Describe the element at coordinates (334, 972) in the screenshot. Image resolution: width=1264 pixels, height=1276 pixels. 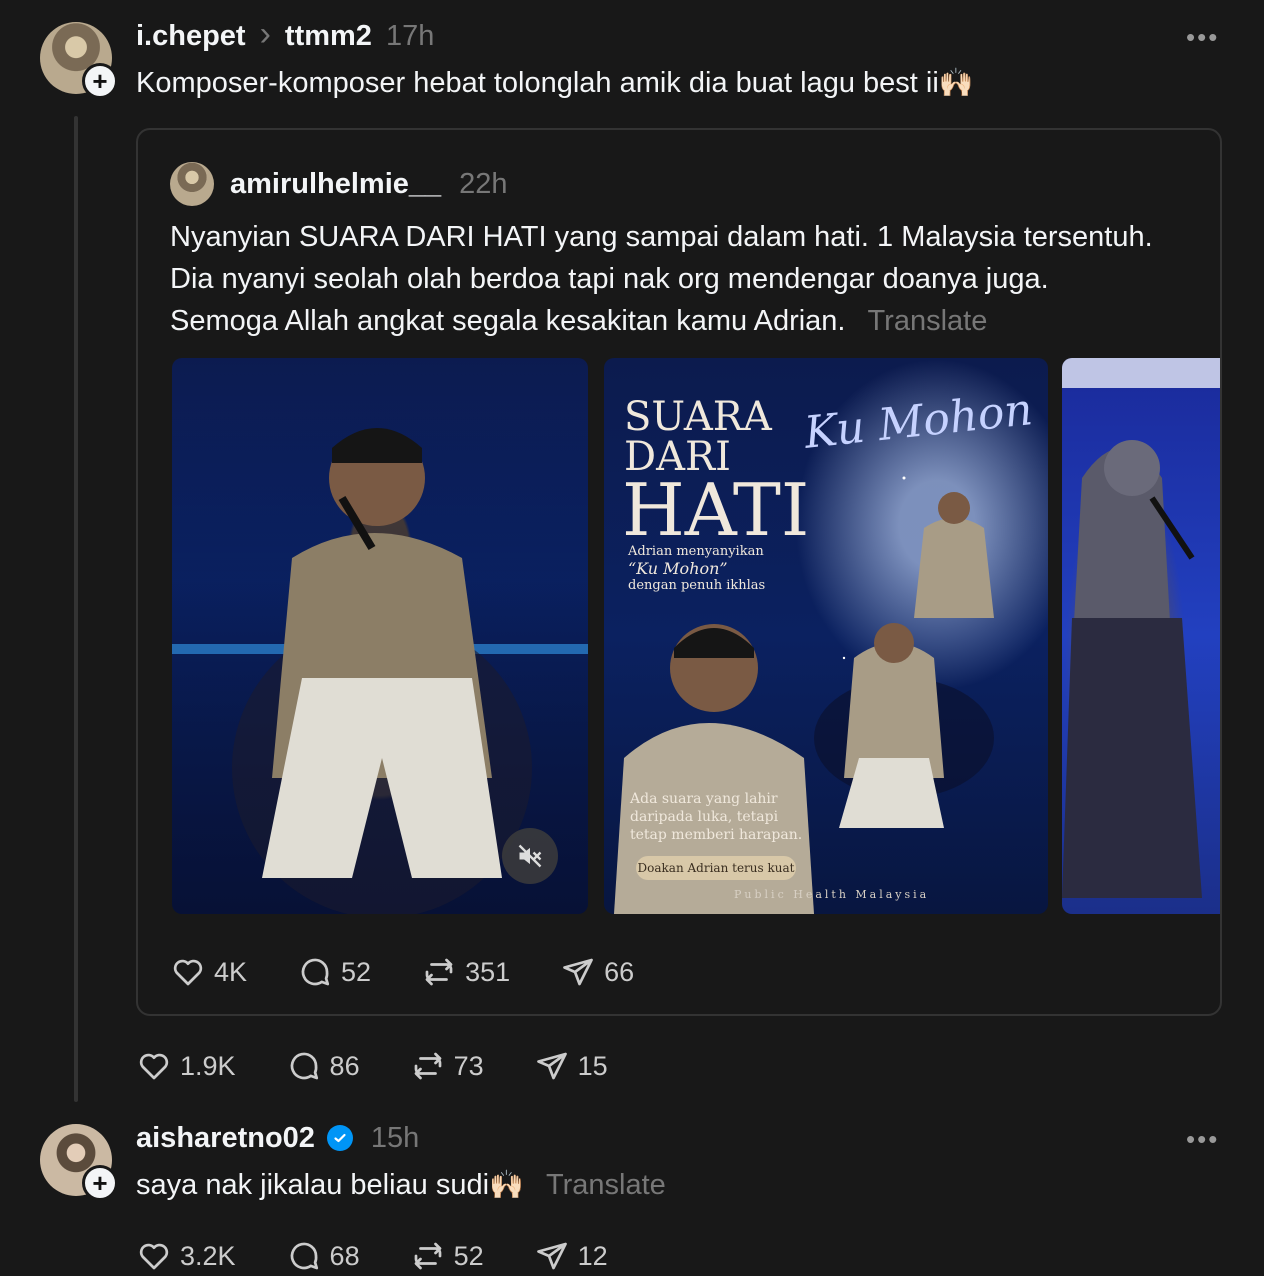
I see `quoted-comment-button: 52` at that location.